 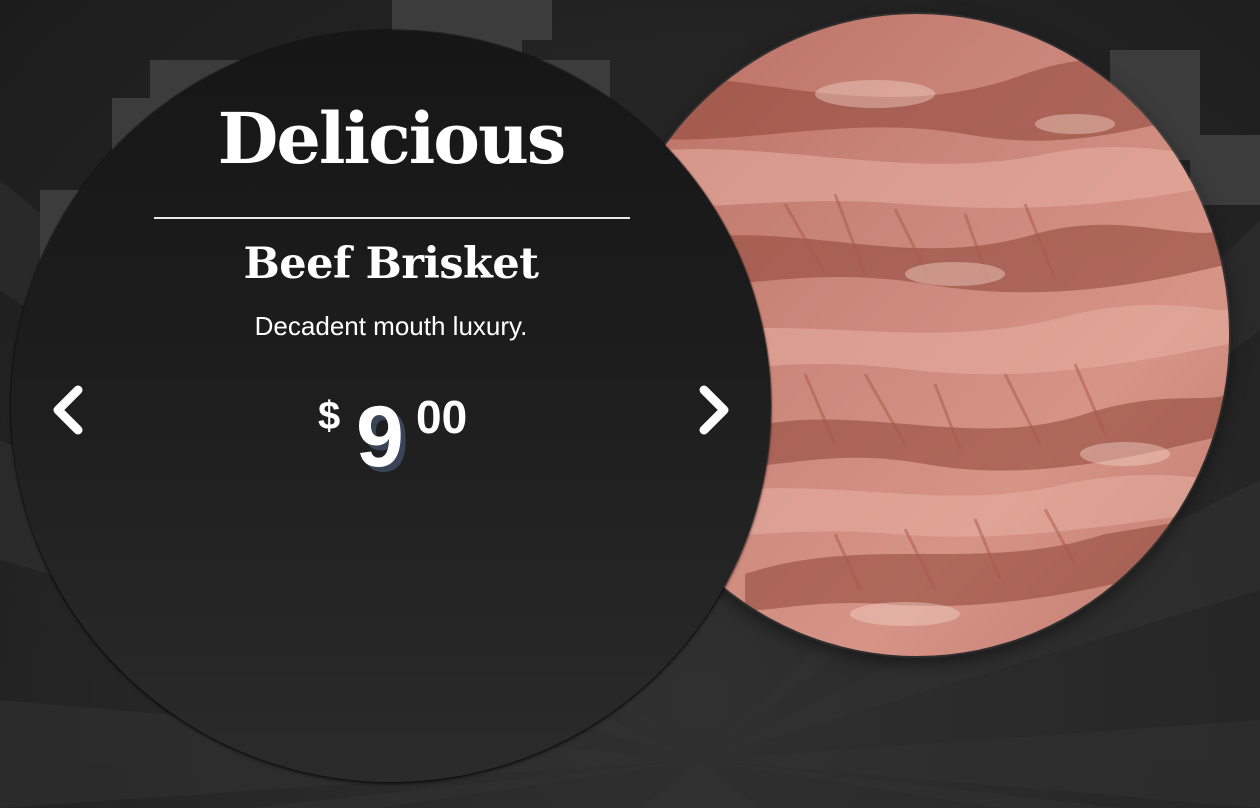 I want to click on previous-item-button, so click(x=68, y=410).